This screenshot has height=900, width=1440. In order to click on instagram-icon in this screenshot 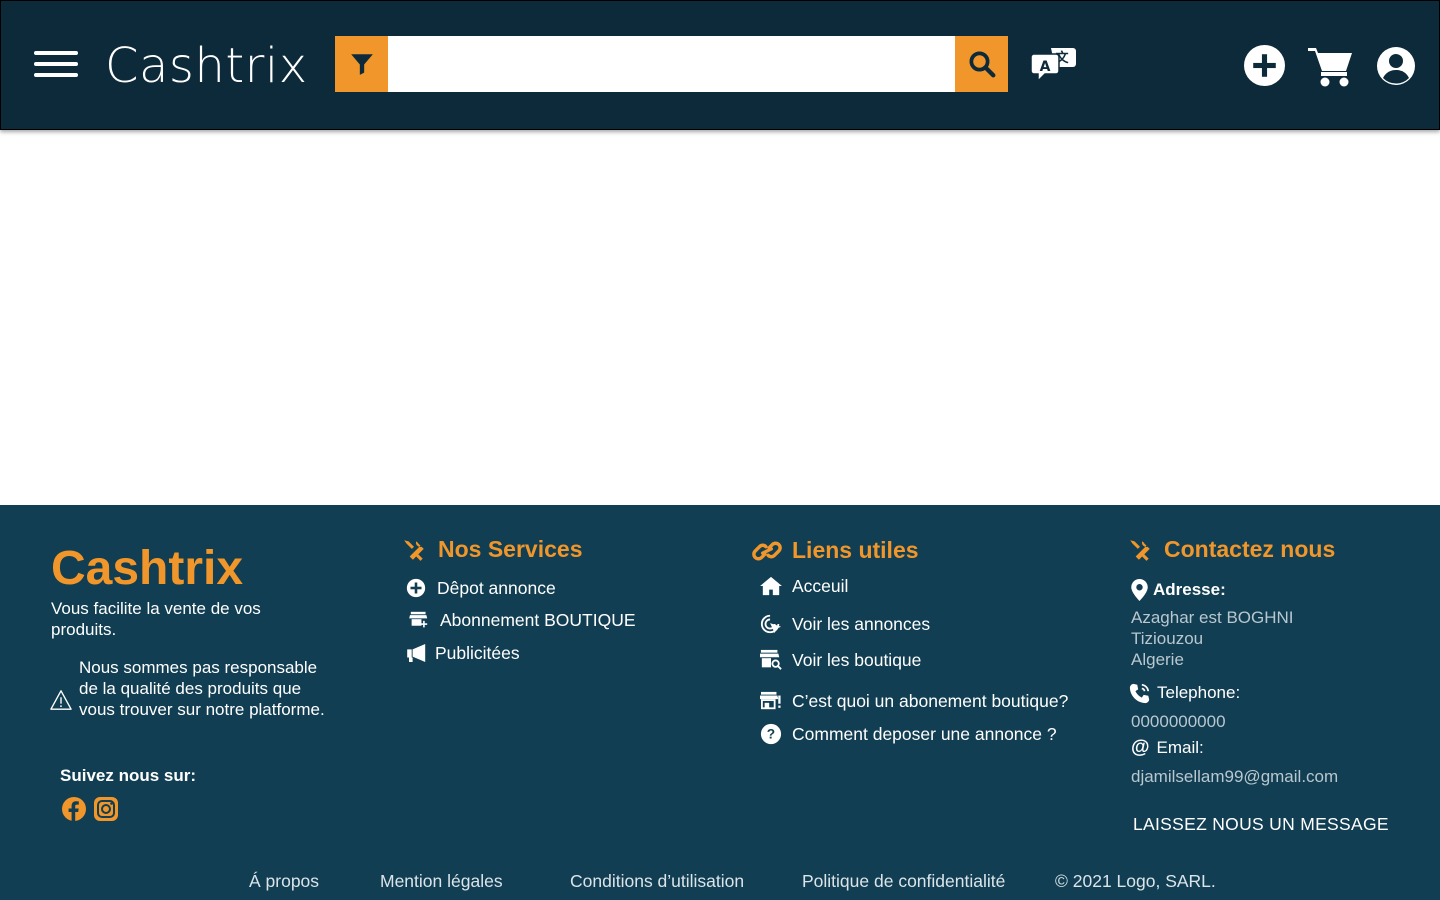, I will do `click(106, 809)`.